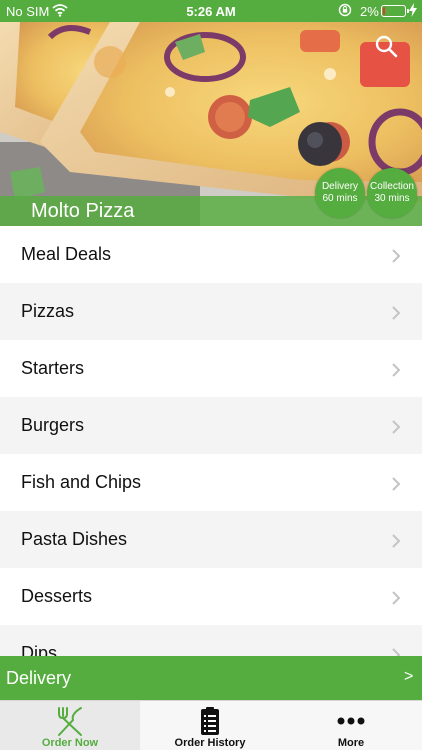 Image resolution: width=422 pixels, height=750 pixels. What do you see at coordinates (211, 640) in the screenshot?
I see `menu-item-dips: Dips` at bounding box center [211, 640].